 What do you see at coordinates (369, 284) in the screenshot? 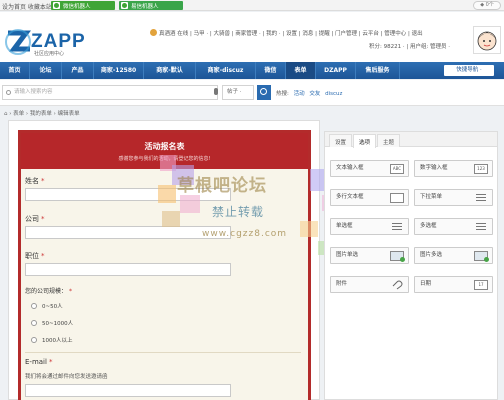
I see `attachment-field-button: 附件` at bounding box center [369, 284].